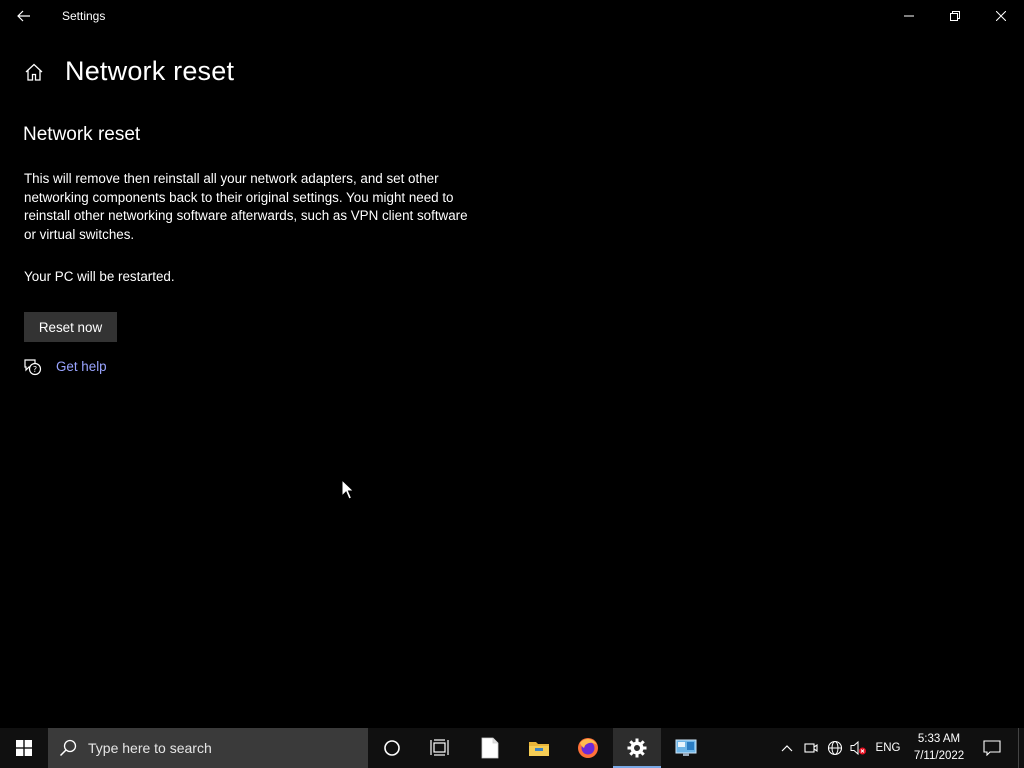 The image size is (1024, 768). What do you see at coordinates (512, 16) in the screenshot?
I see `title-bar: Settings` at bounding box center [512, 16].